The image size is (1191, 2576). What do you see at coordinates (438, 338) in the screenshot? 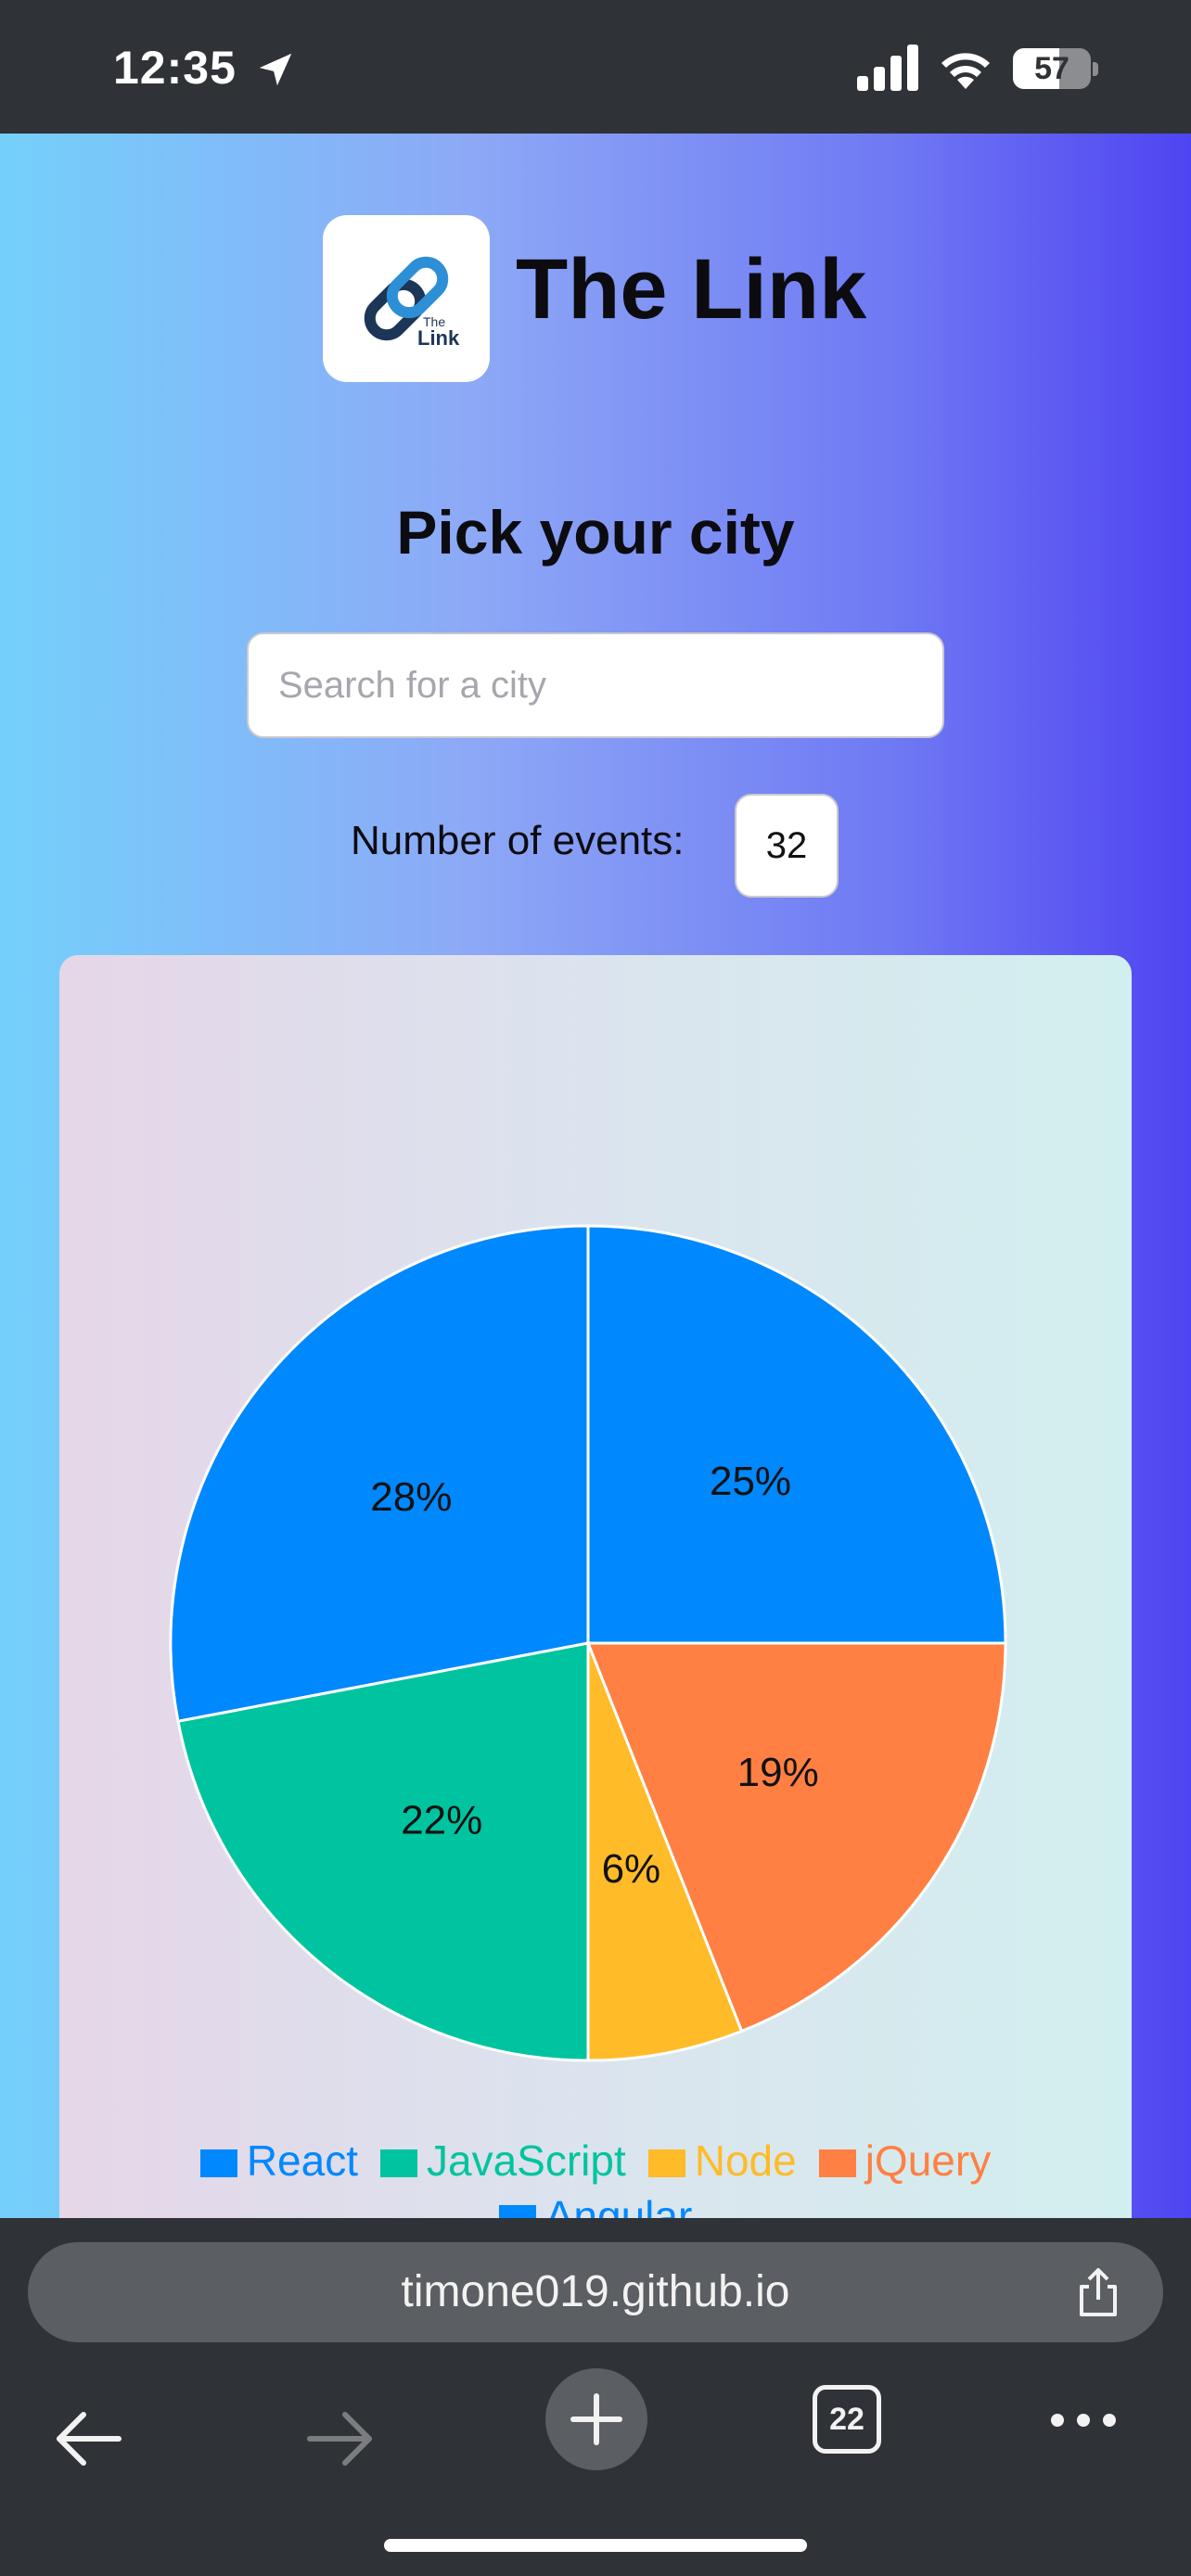
I see `logo-text-bottom: Link` at bounding box center [438, 338].